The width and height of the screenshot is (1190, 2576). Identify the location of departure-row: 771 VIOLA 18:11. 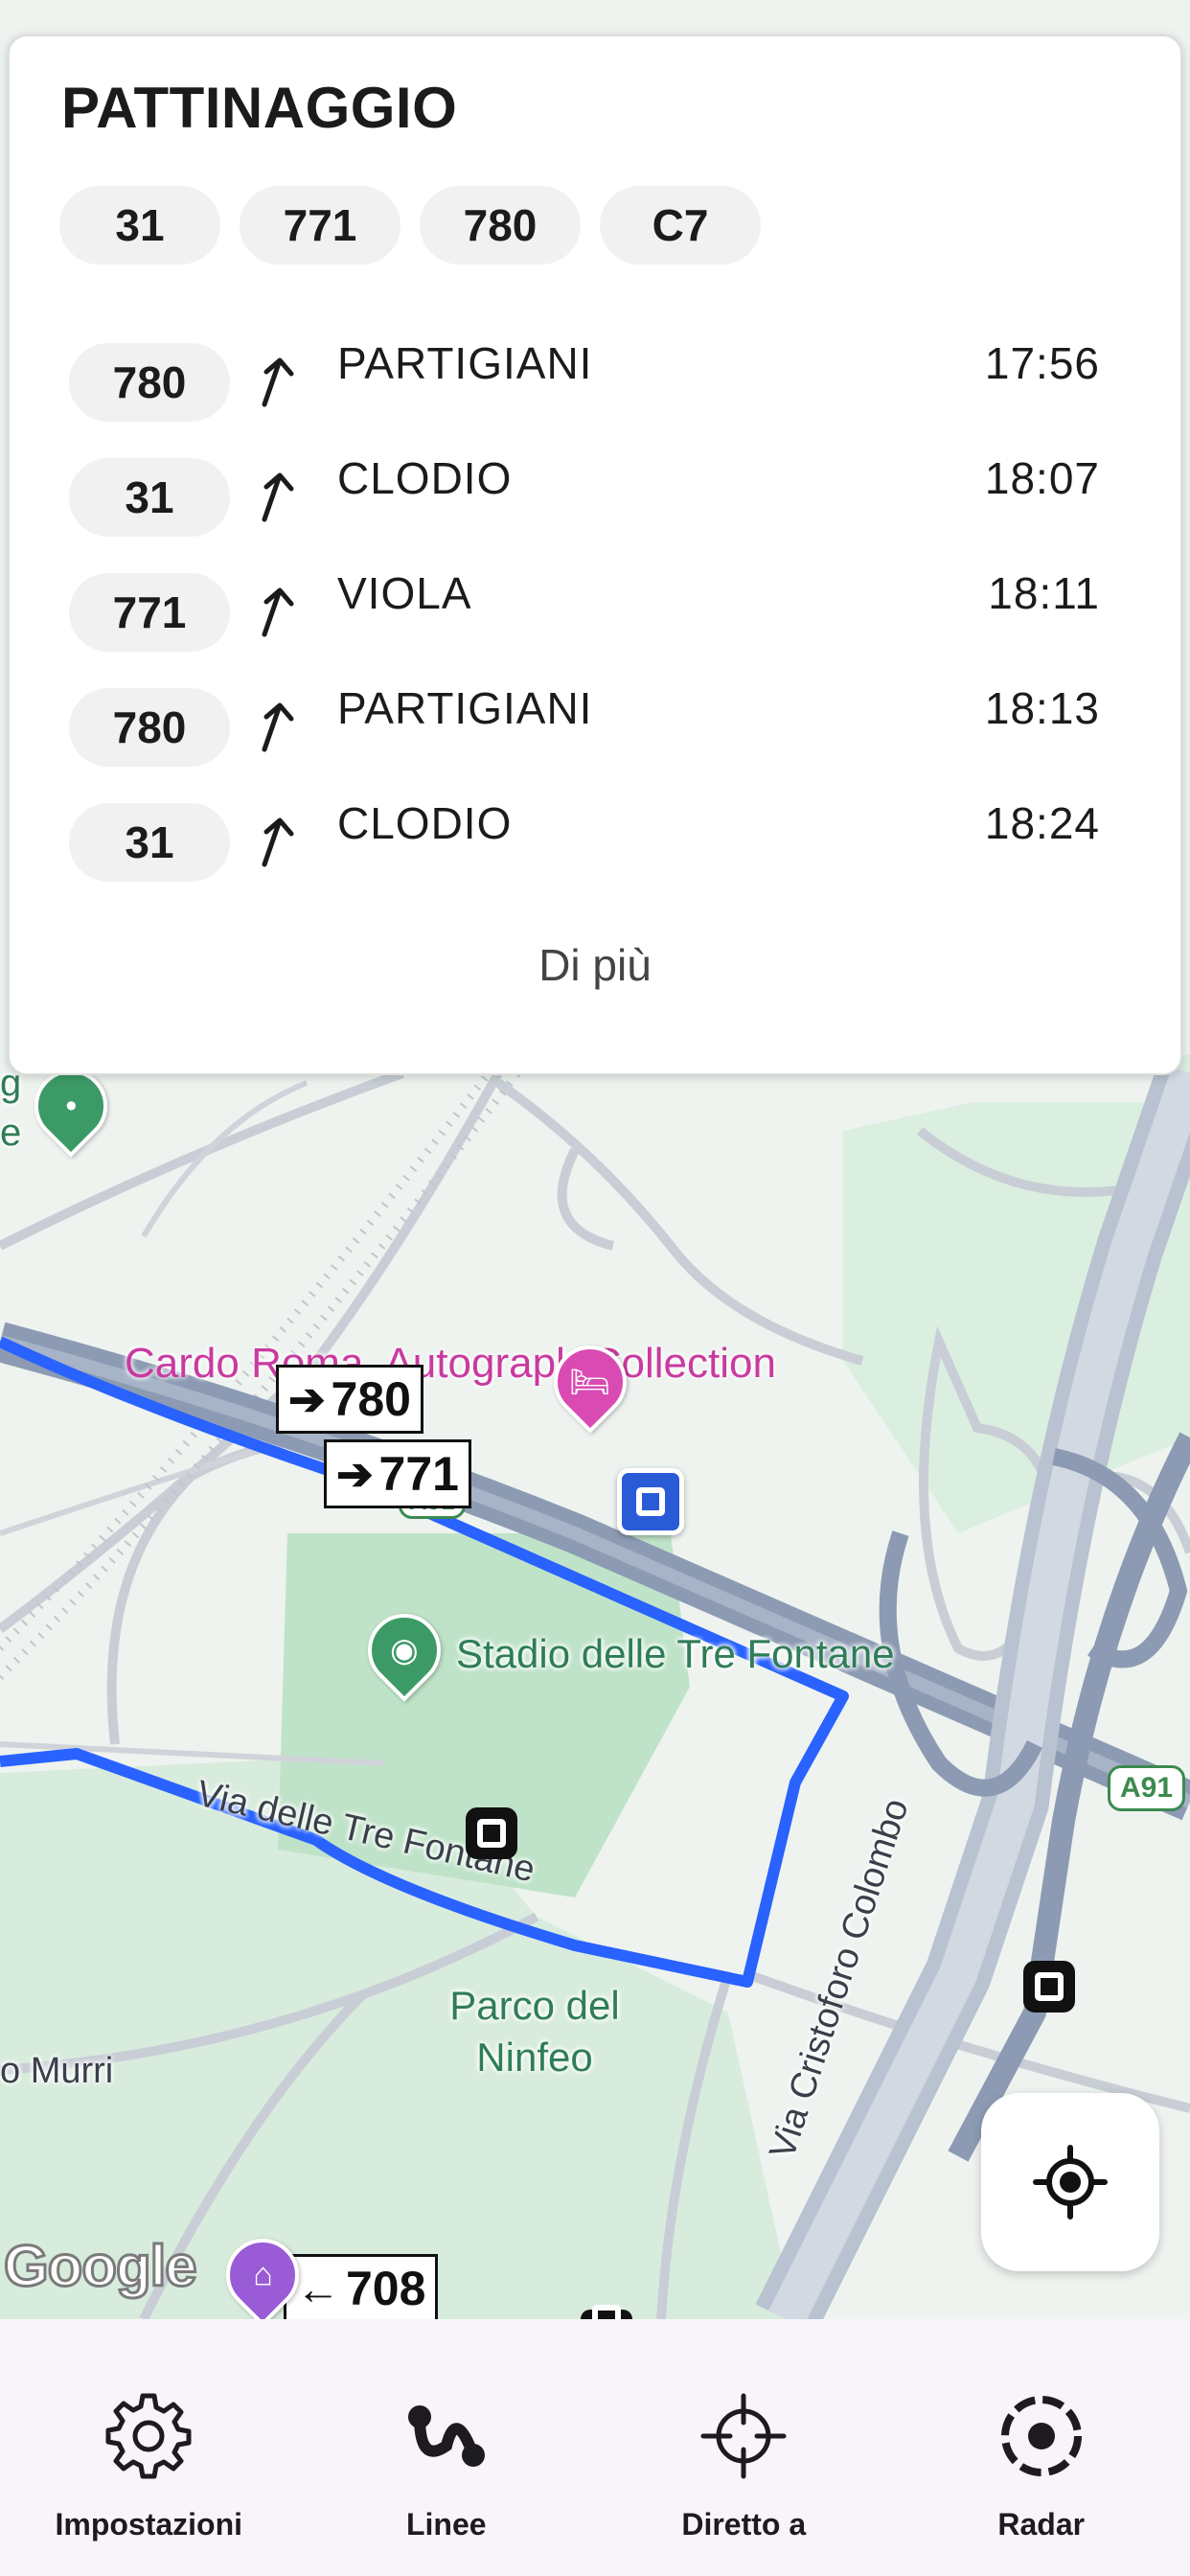
(595, 628).